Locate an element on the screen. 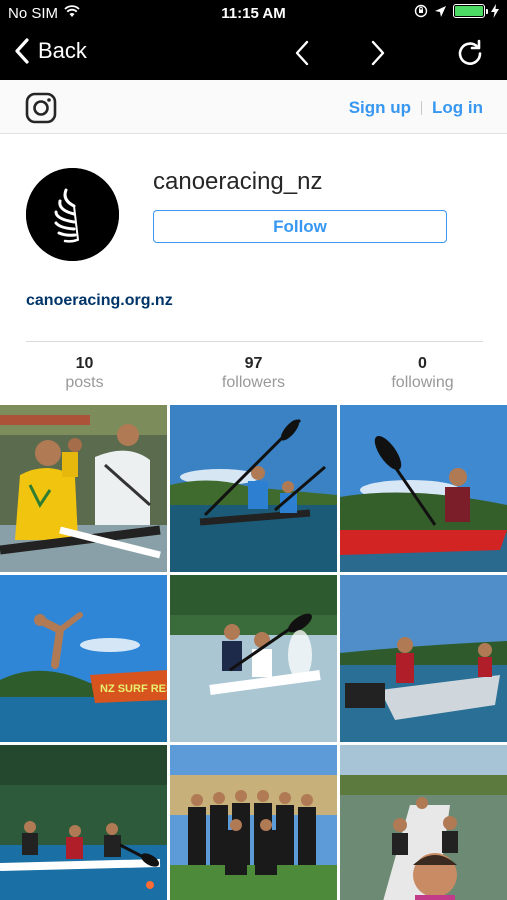 The image size is (507, 900). stat-count: 10 is located at coordinates (84, 363).